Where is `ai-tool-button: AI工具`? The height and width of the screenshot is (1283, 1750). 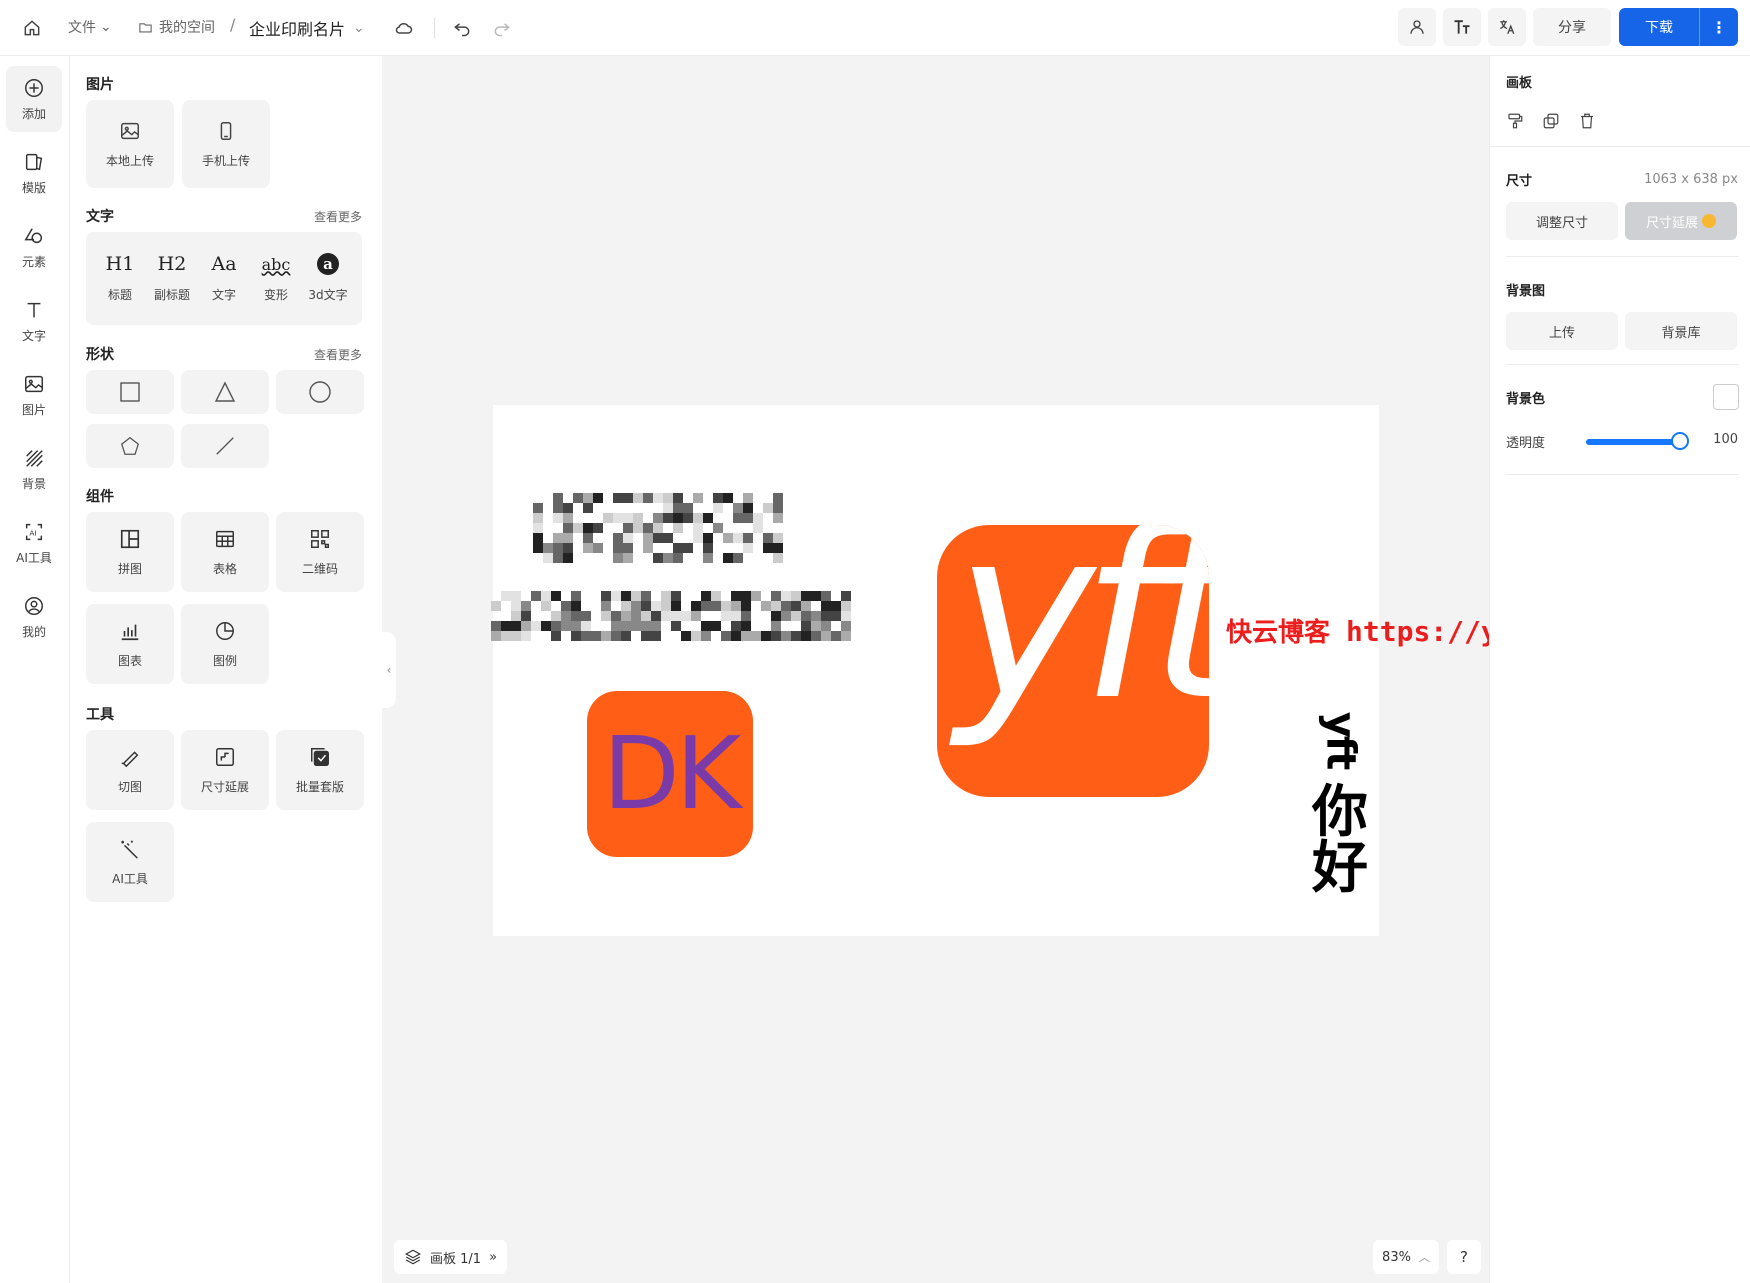
ai-tool-button: AI工具 is located at coordinates (130, 862).